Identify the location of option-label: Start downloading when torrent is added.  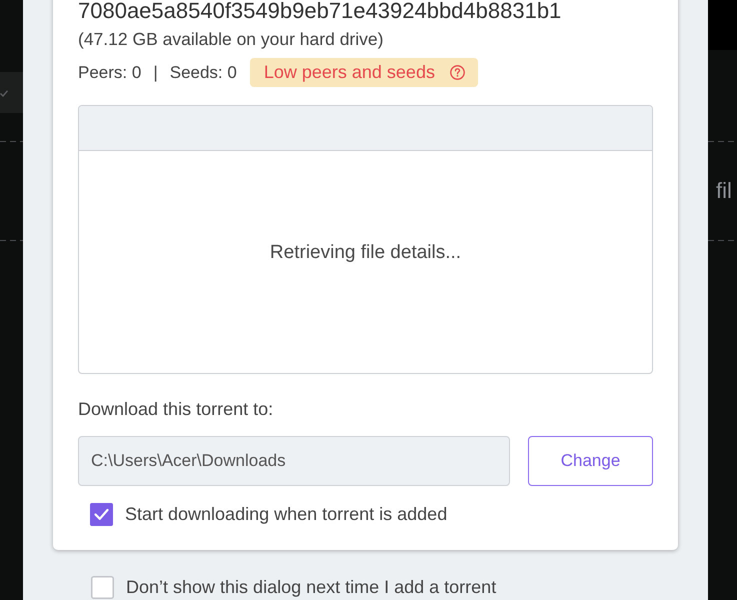
(286, 514).